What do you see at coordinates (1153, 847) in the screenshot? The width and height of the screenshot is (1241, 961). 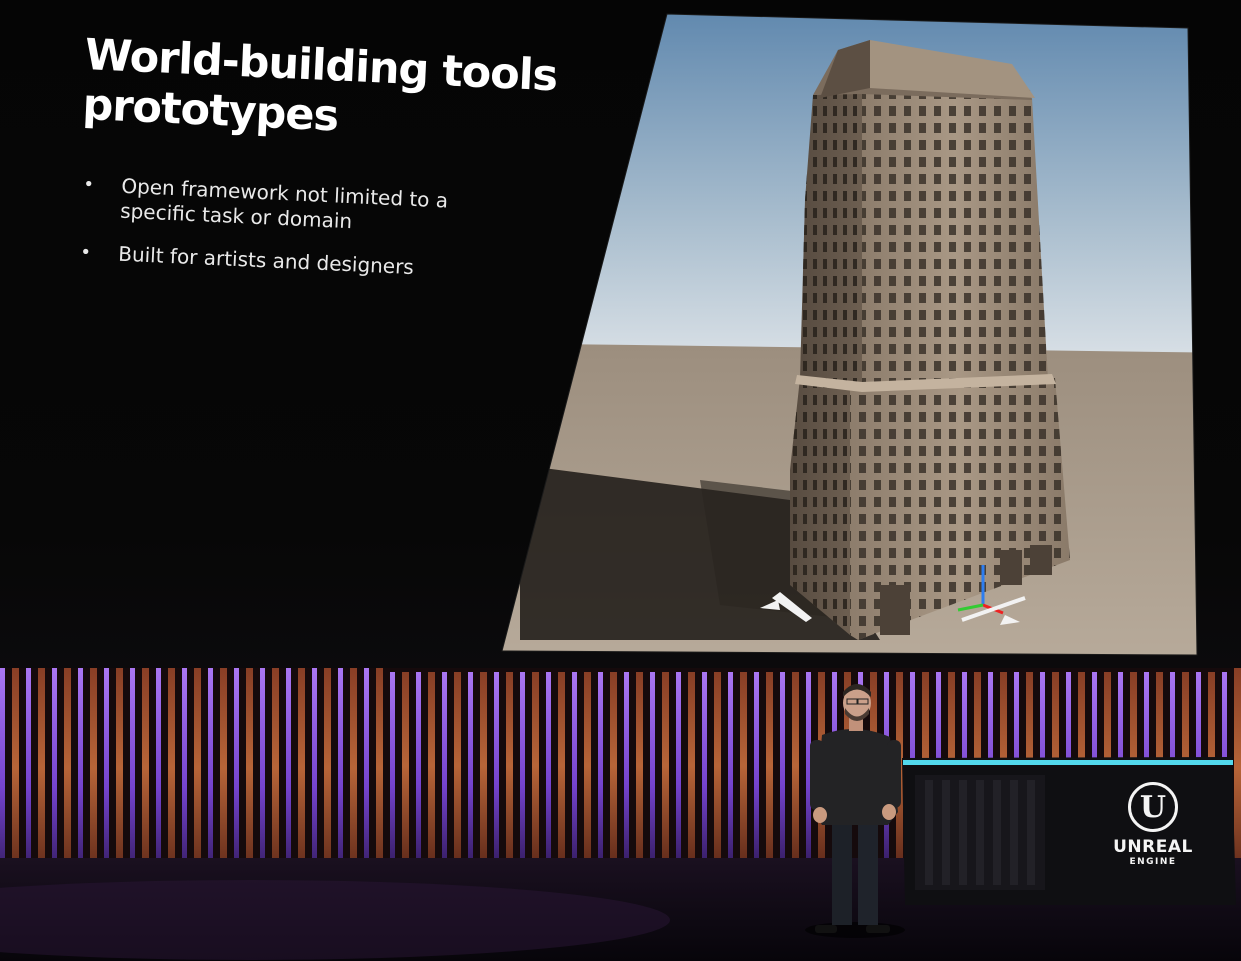 I see `logo-wordmark: UNREAL` at bounding box center [1153, 847].